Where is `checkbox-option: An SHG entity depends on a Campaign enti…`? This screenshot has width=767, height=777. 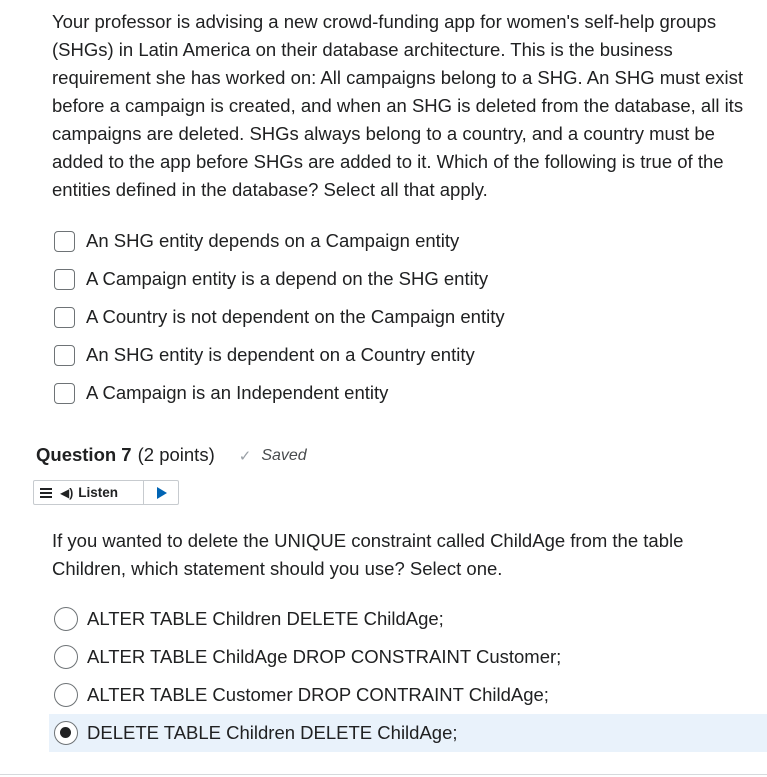
checkbox-option: An SHG entity depends on a Campaign enti… is located at coordinates (410, 241).